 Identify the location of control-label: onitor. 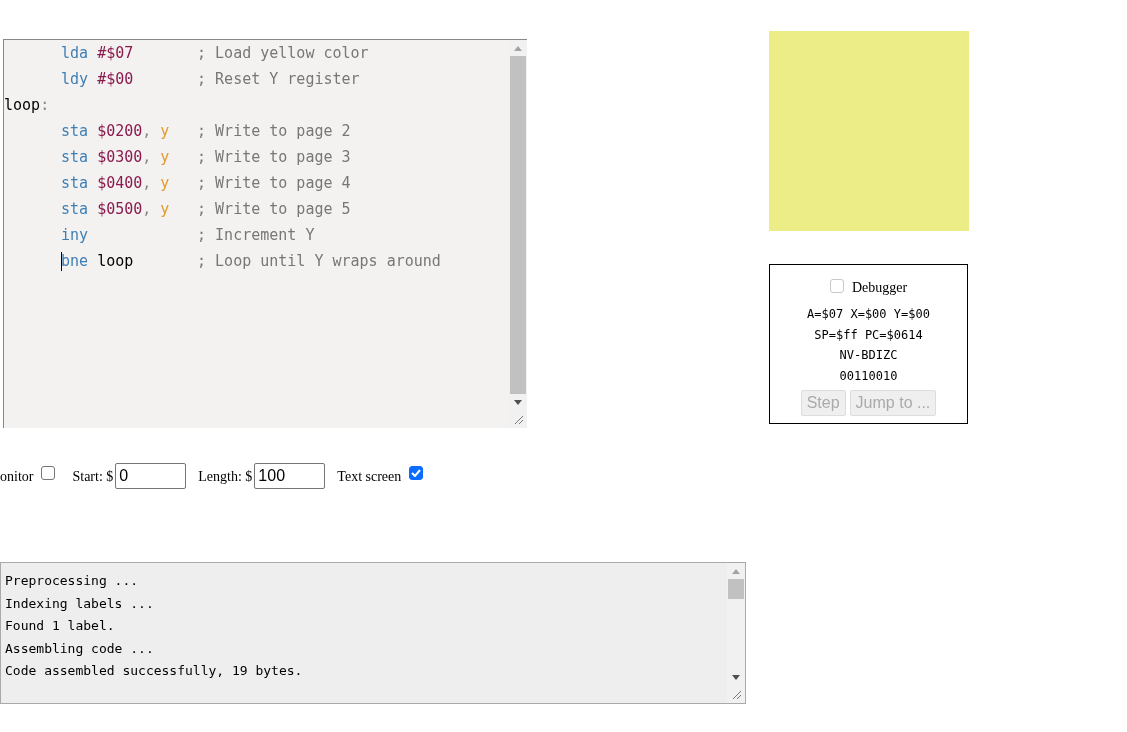
(17, 476).